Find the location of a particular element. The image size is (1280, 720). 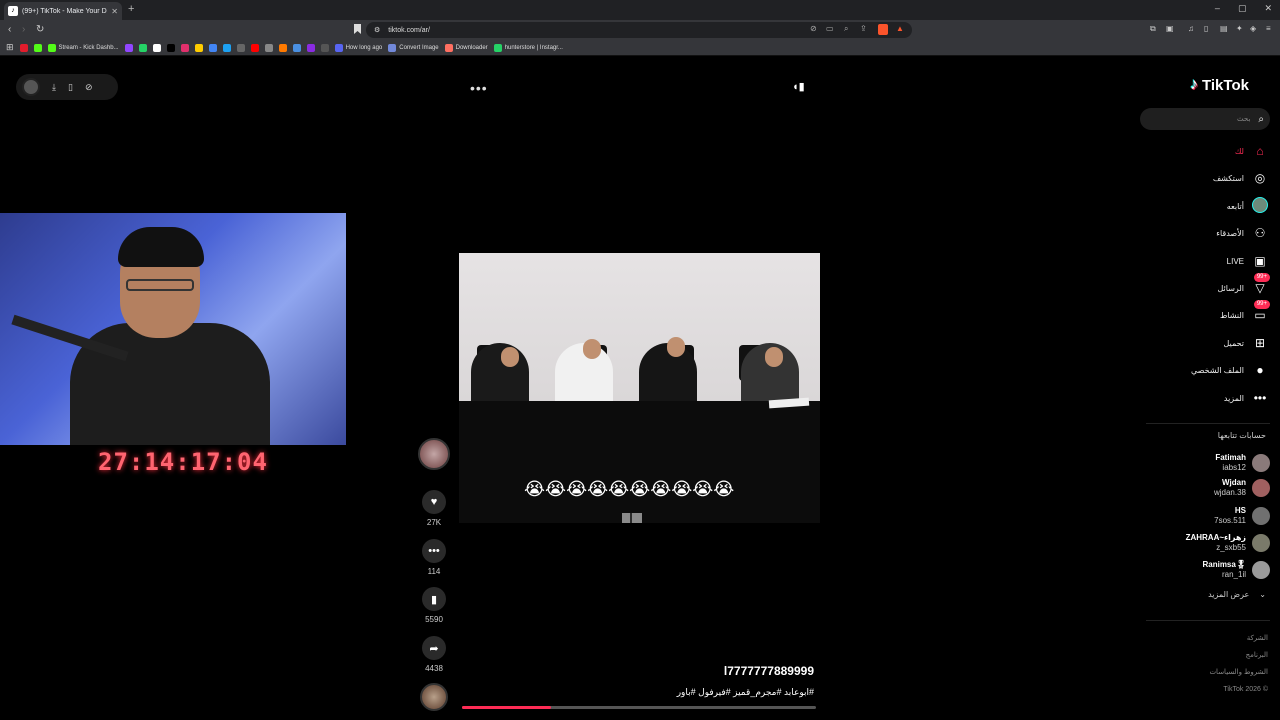

video-progress is located at coordinates (639, 707).